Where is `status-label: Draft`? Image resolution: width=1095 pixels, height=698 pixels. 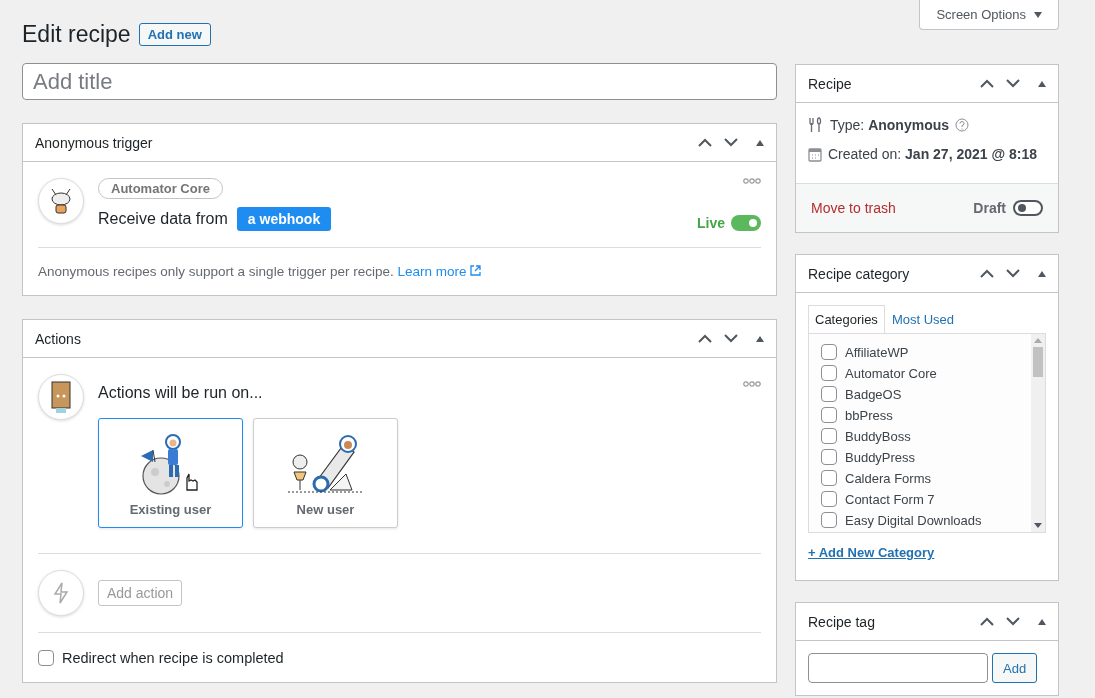
status-label: Draft is located at coordinates (989, 208).